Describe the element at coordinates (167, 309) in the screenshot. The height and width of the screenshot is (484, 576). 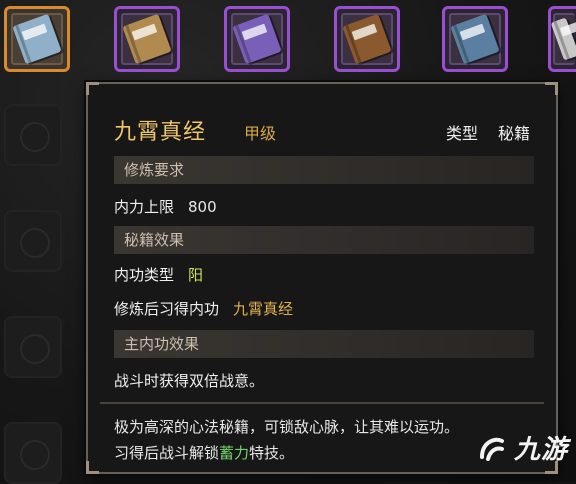
I see `learn-label: 修炼后习得内功` at that location.